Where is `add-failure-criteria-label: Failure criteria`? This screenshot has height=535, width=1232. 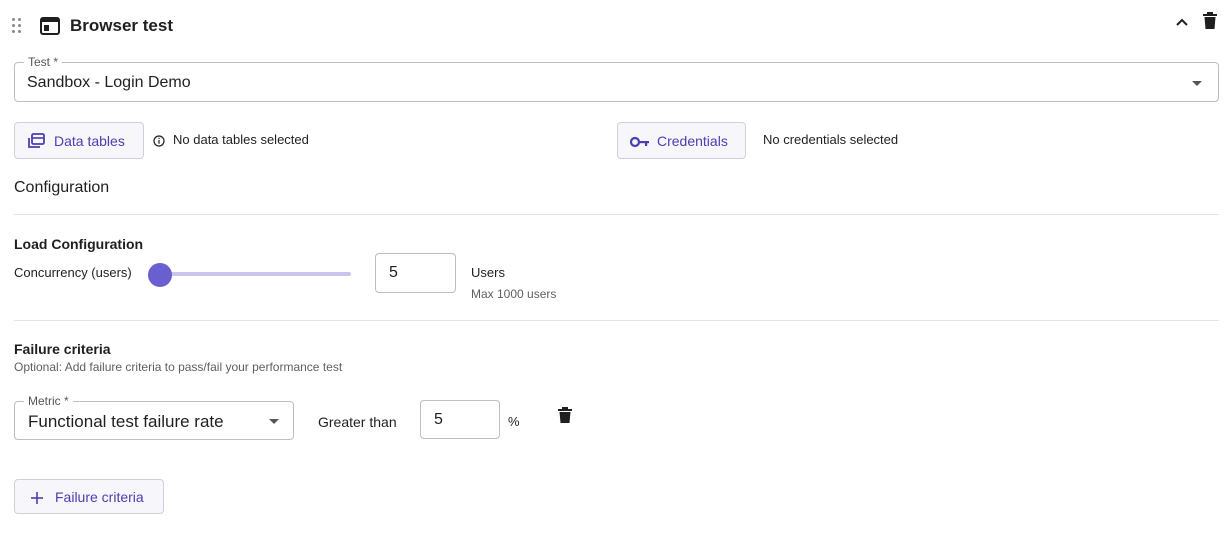
add-failure-criteria-label: Failure criteria is located at coordinates (99, 496).